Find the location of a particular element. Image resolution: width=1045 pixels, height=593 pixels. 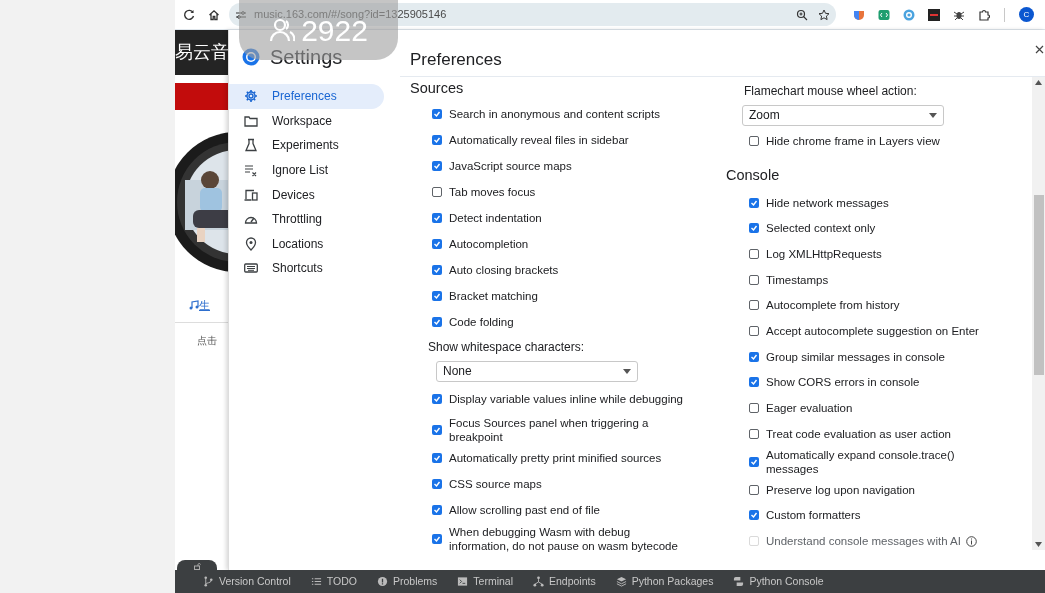

profile-avatar: C is located at coordinates (1026, 14).